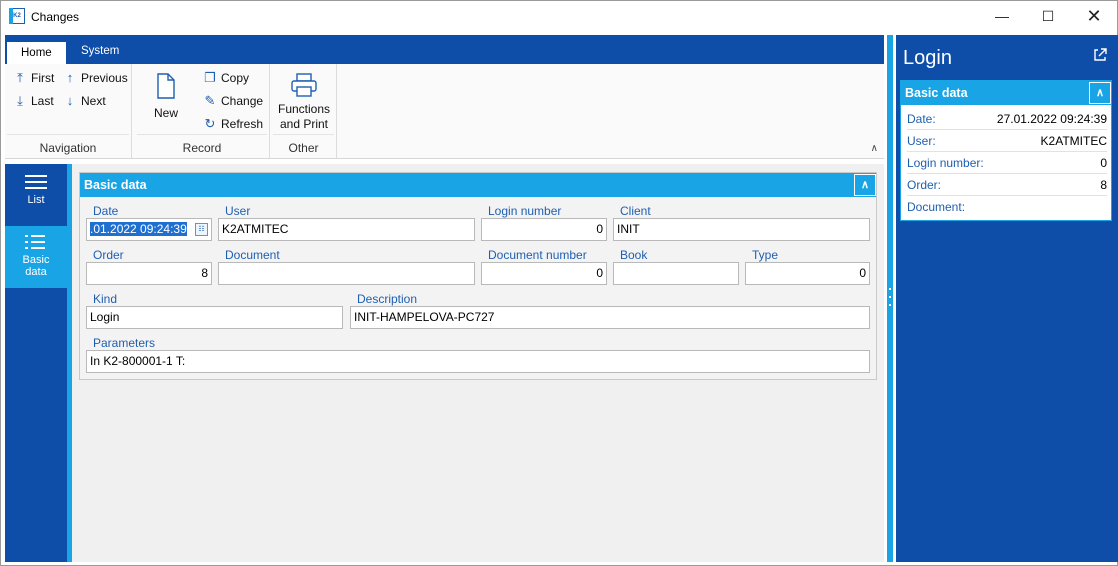  I want to click on side-row-value: 27.01.2022 09:24:39, so click(1051, 119).